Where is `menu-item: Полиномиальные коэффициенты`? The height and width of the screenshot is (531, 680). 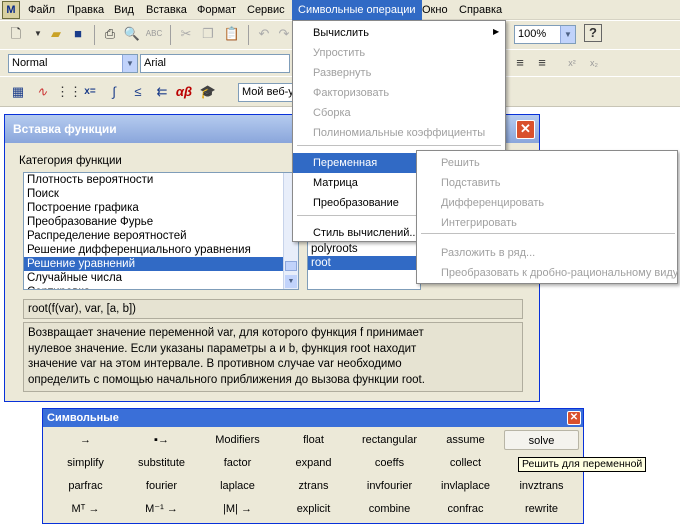 menu-item: Полиномиальные коэффициенты is located at coordinates (399, 133).